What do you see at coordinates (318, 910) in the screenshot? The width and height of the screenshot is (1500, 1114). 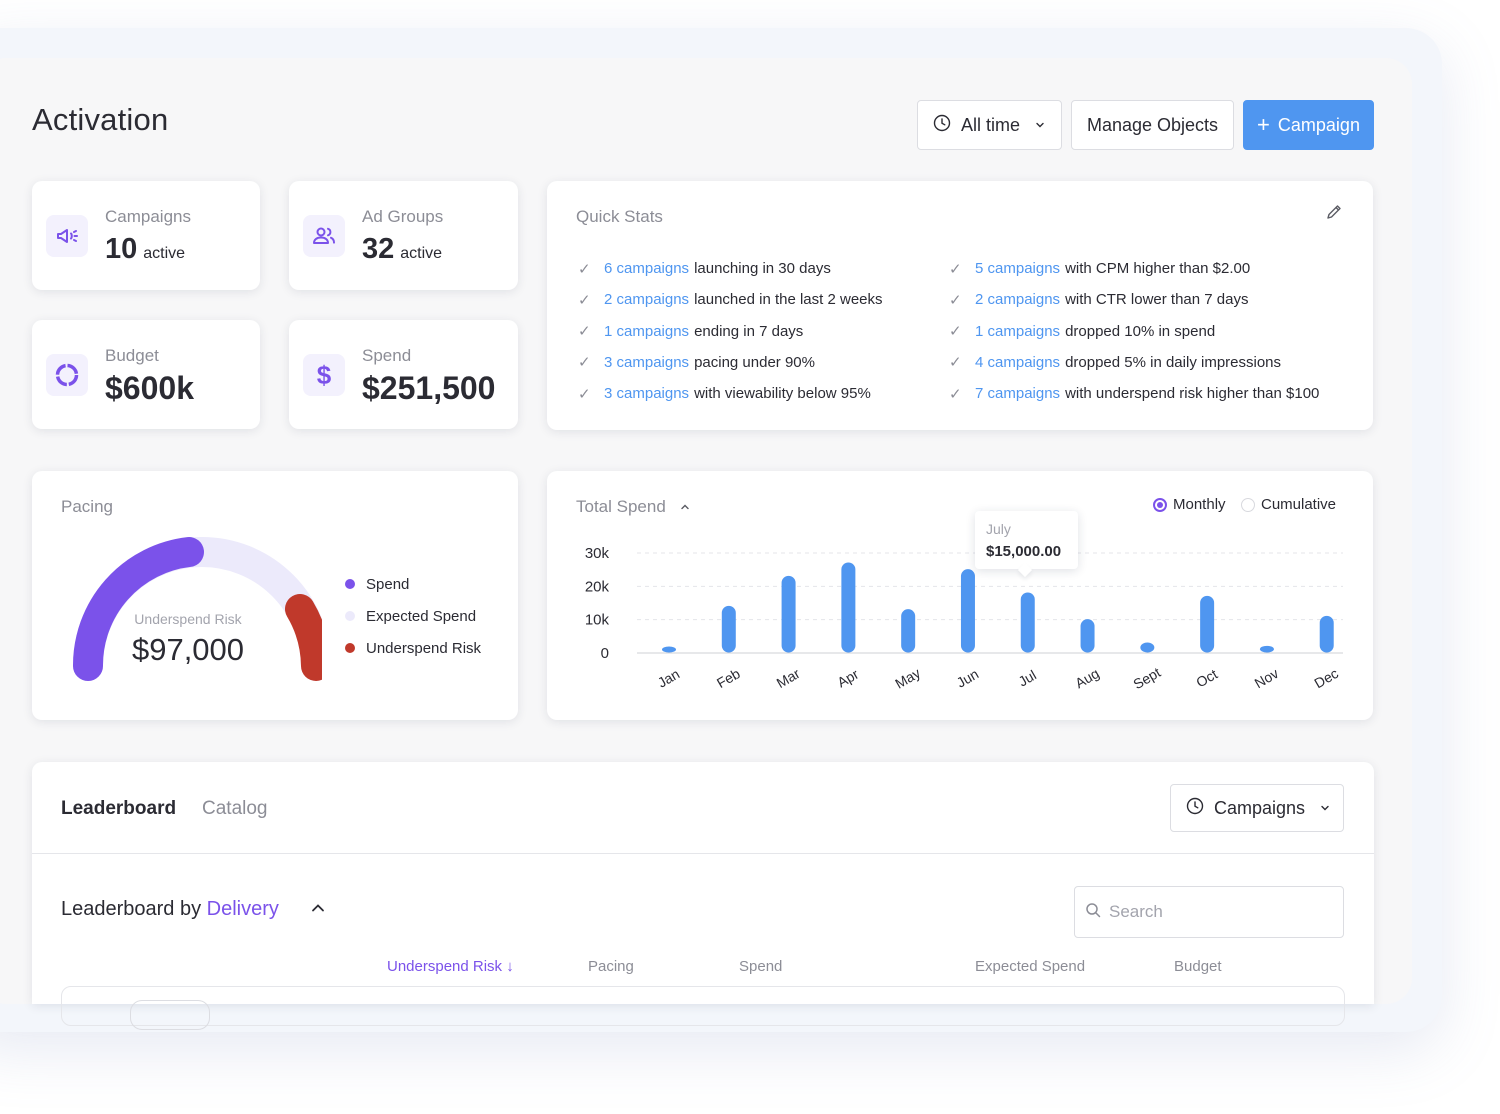 I see `chevron-up-icon` at bounding box center [318, 910].